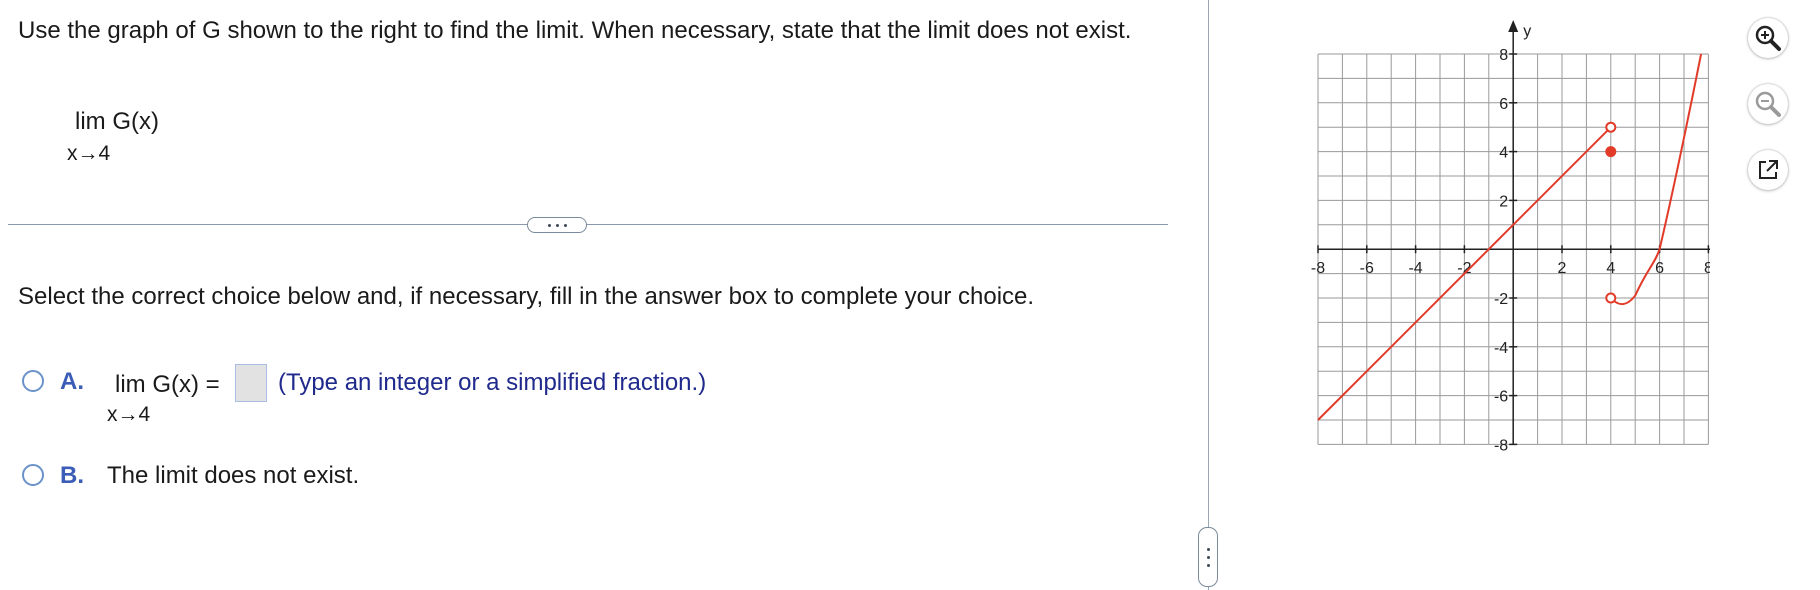  Describe the element at coordinates (1501, 445) in the screenshot. I see `y-tick-label: -8` at that location.